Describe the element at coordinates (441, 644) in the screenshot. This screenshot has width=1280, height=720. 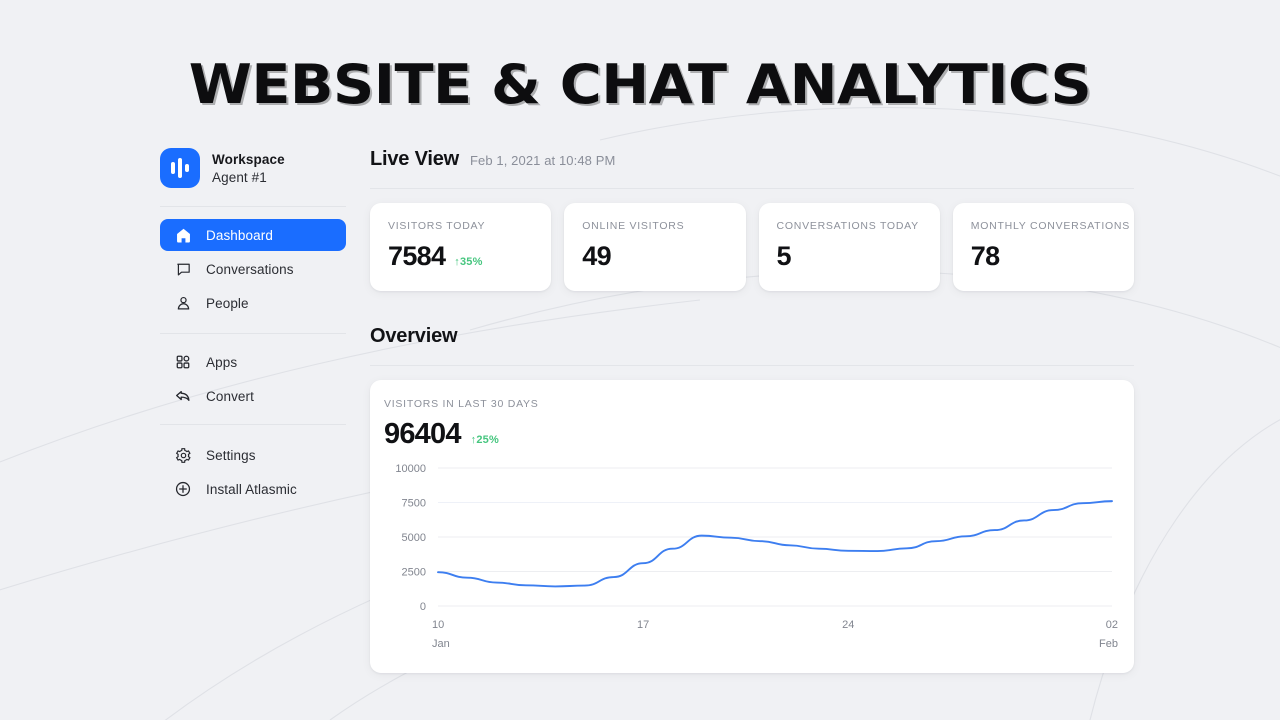
I see `chart-x-tick-sublabel: Jan` at that location.